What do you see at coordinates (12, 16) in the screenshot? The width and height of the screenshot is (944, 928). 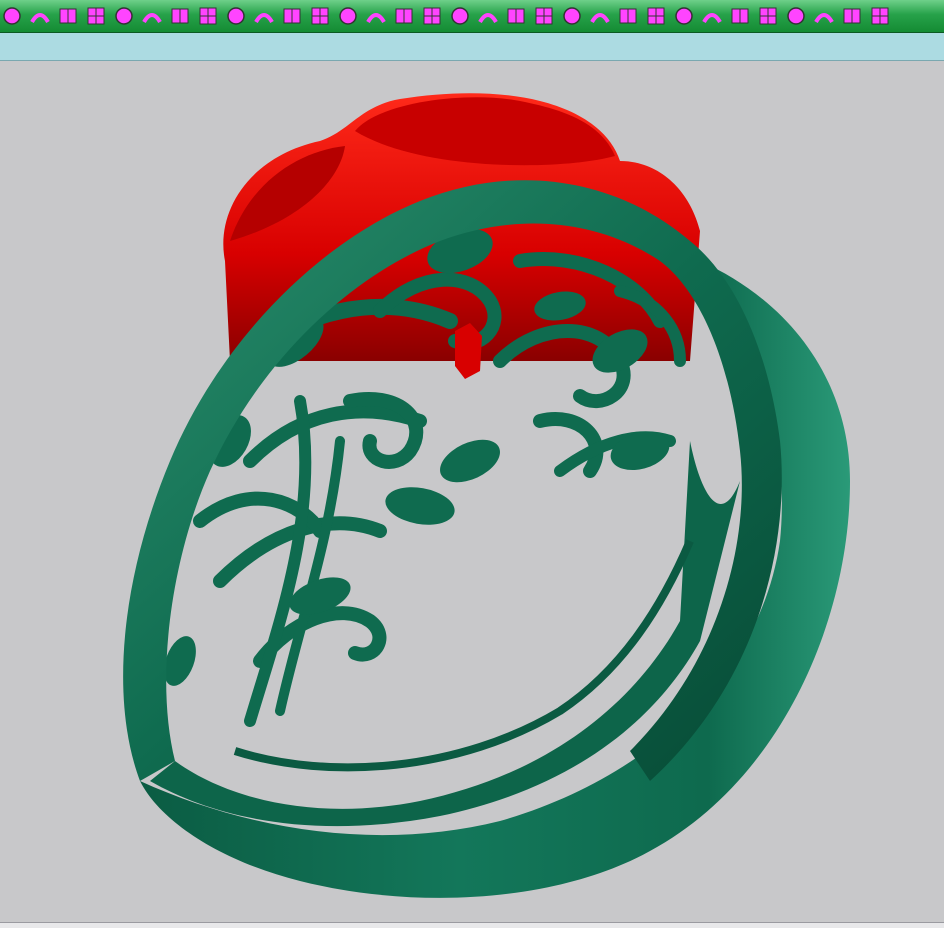 I see `circle-tool-icon` at bounding box center [12, 16].